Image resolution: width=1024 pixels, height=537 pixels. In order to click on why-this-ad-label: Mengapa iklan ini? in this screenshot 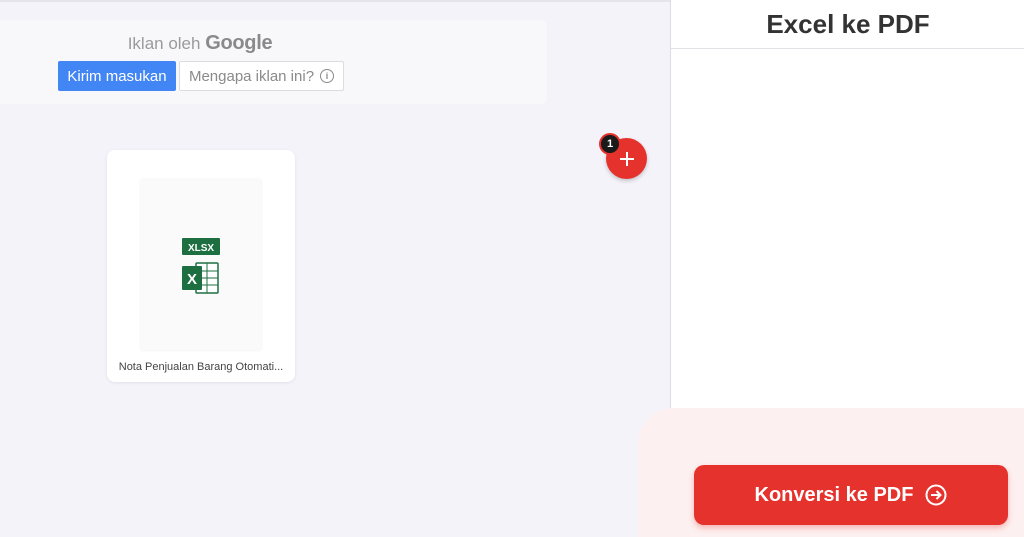, I will do `click(251, 76)`.